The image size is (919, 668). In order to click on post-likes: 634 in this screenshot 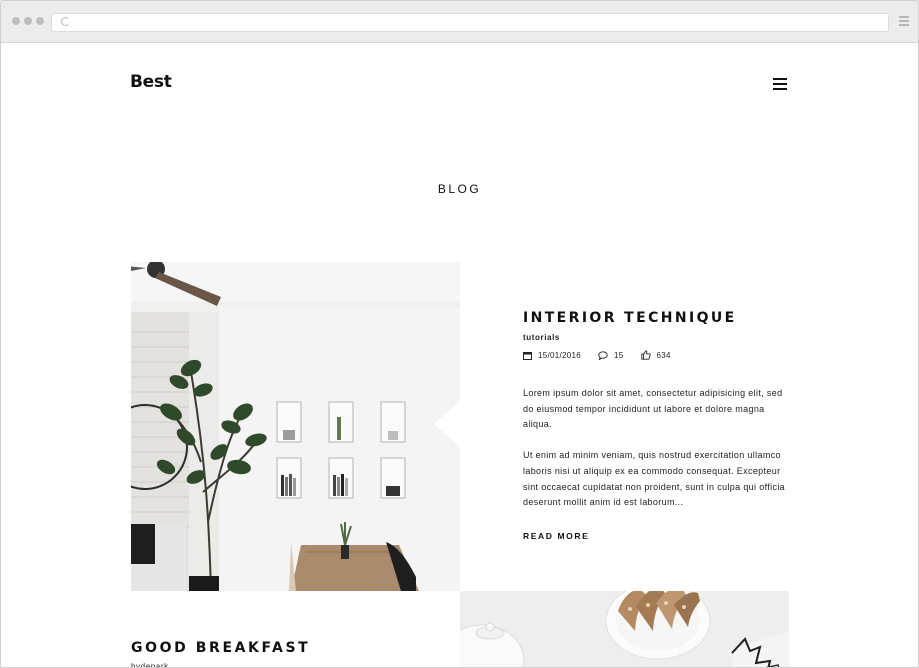, I will do `click(655, 355)`.